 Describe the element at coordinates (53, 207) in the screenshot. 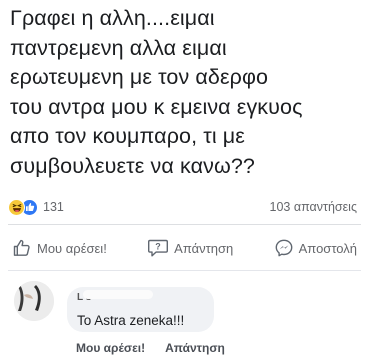

I see `reaction-count: 131` at that location.